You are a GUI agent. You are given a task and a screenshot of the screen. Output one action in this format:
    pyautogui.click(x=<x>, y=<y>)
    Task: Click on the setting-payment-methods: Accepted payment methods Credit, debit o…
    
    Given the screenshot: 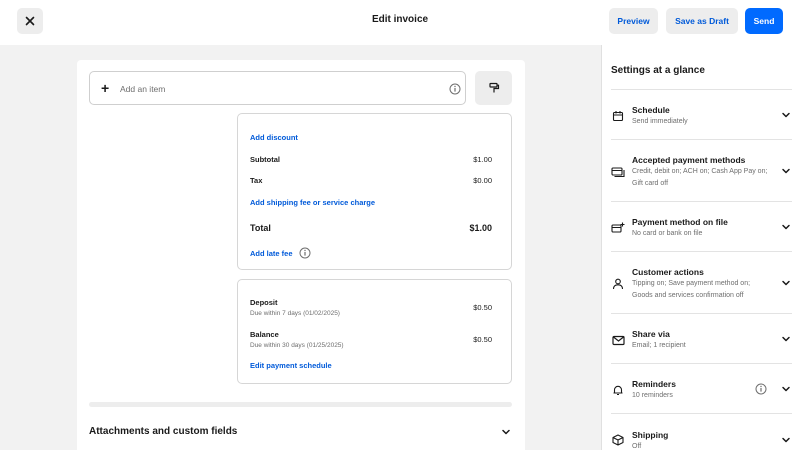 What is the action you would take?
    pyautogui.click(x=701, y=170)
    